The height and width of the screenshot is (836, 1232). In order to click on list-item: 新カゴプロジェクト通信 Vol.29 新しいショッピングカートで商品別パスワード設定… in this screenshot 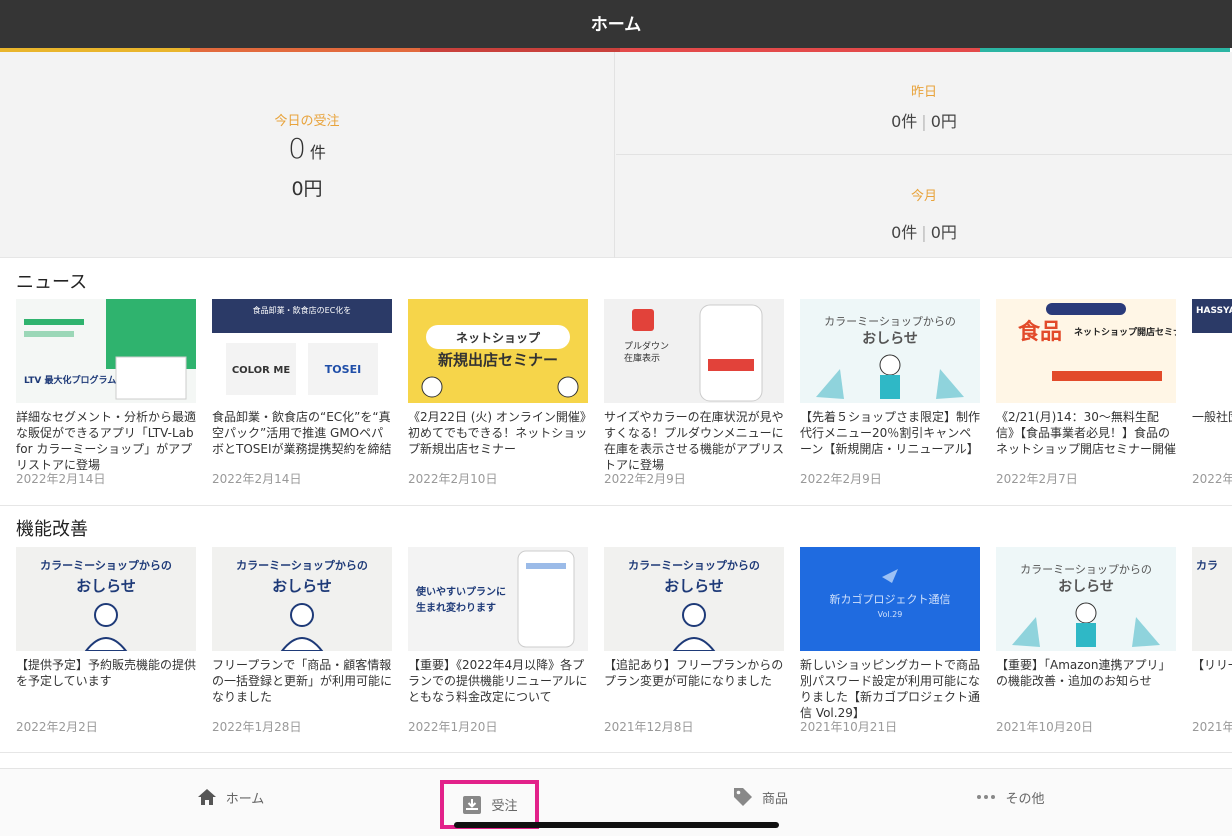, I will do `click(890, 644)`.